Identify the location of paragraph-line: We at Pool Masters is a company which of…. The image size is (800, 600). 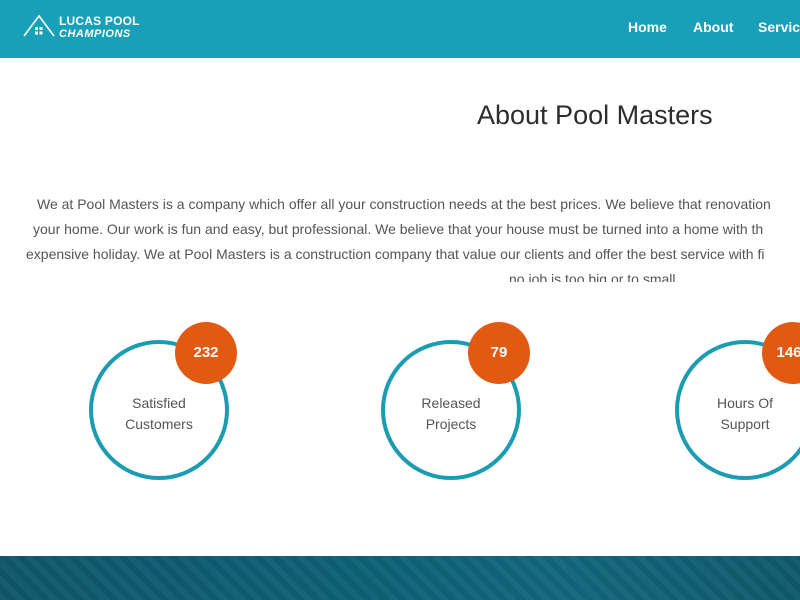
(404, 204).